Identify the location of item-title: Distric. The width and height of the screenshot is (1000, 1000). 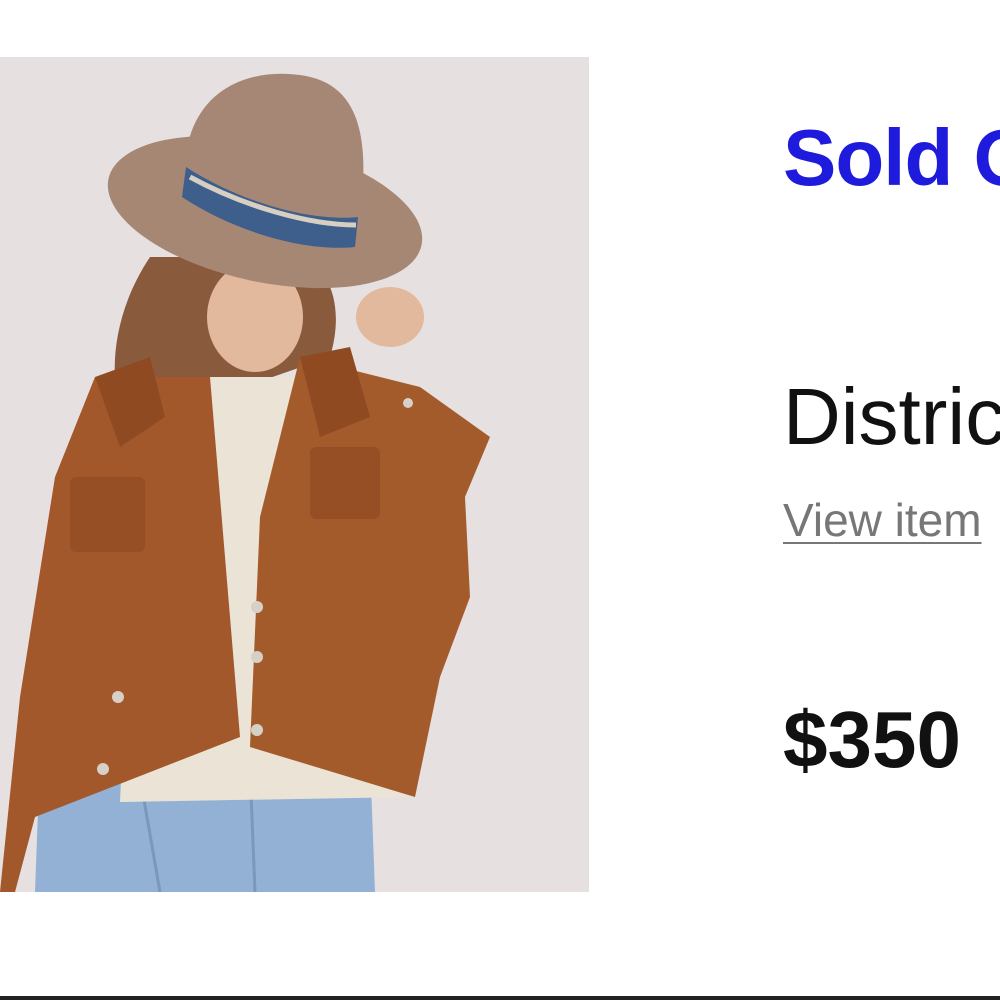
(891, 417).